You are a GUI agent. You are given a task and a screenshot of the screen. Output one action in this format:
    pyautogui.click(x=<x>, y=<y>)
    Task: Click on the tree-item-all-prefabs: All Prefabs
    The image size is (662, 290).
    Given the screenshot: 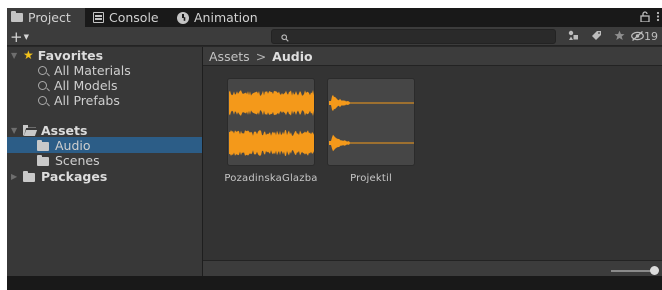 What is the action you would take?
    pyautogui.click(x=104, y=100)
    